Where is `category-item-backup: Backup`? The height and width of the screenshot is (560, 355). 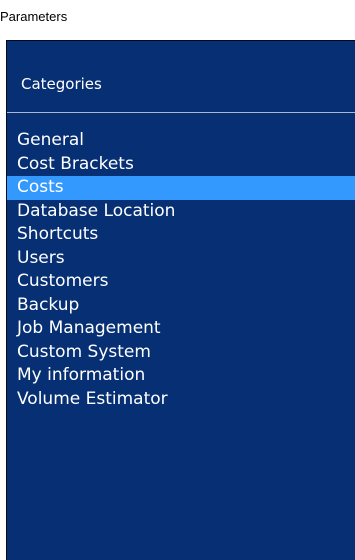
category-item-backup: Backup is located at coordinates (181, 306).